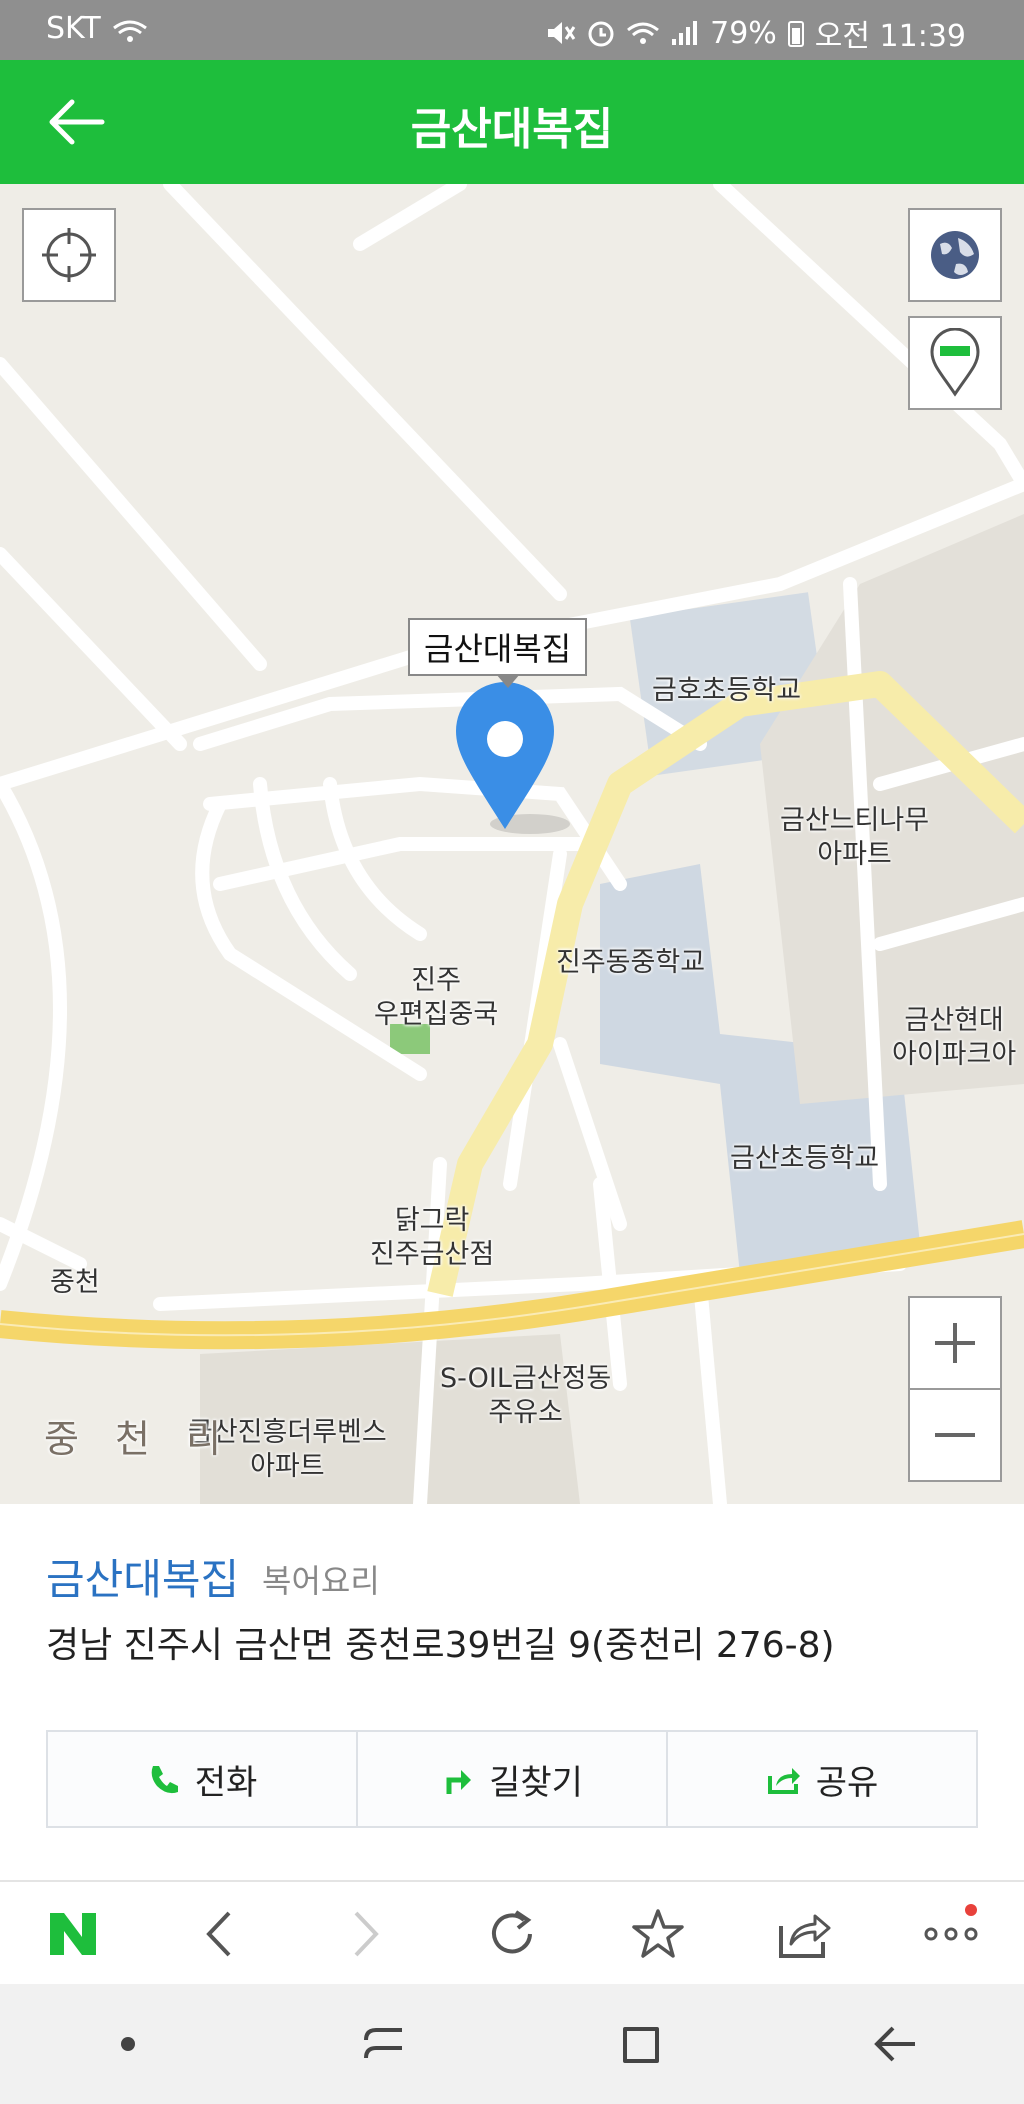 The height and width of the screenshot is (2104, 1024). Describe the element at coordinates (512, 129) in the screenshot. I see `page-title: 금산대복집` at that location.